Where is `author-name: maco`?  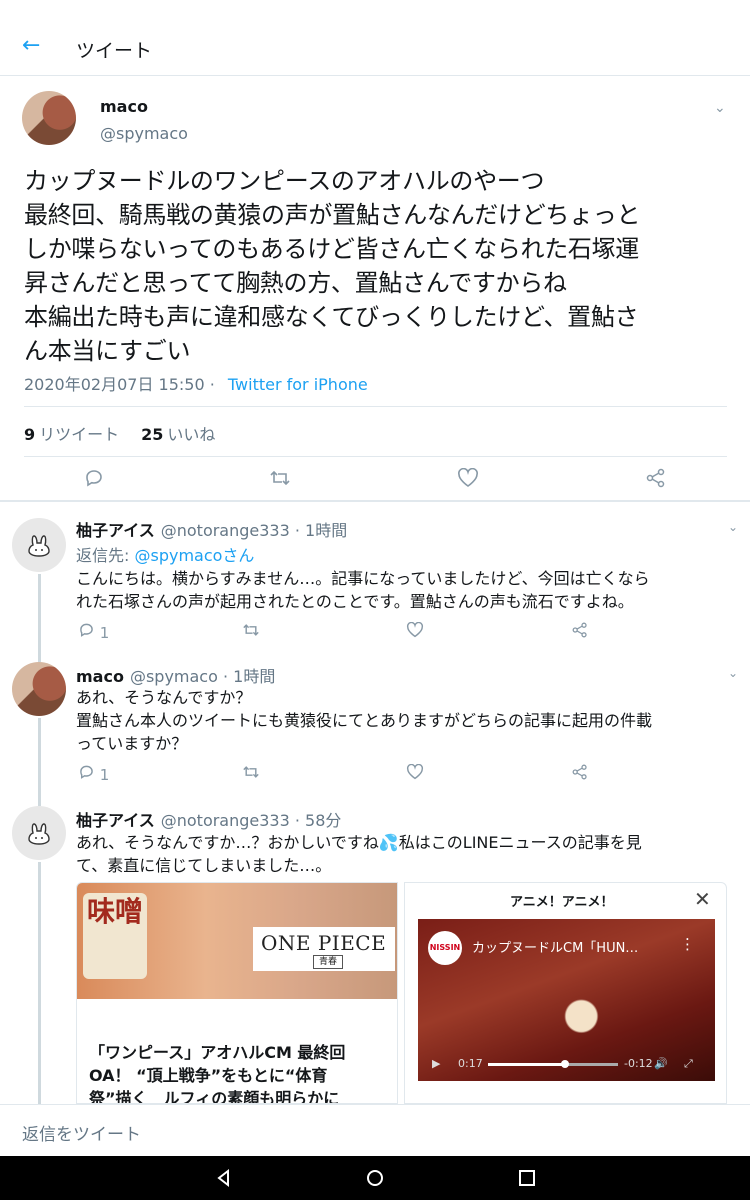 author-name: maco is located at coordinates (124, 106).